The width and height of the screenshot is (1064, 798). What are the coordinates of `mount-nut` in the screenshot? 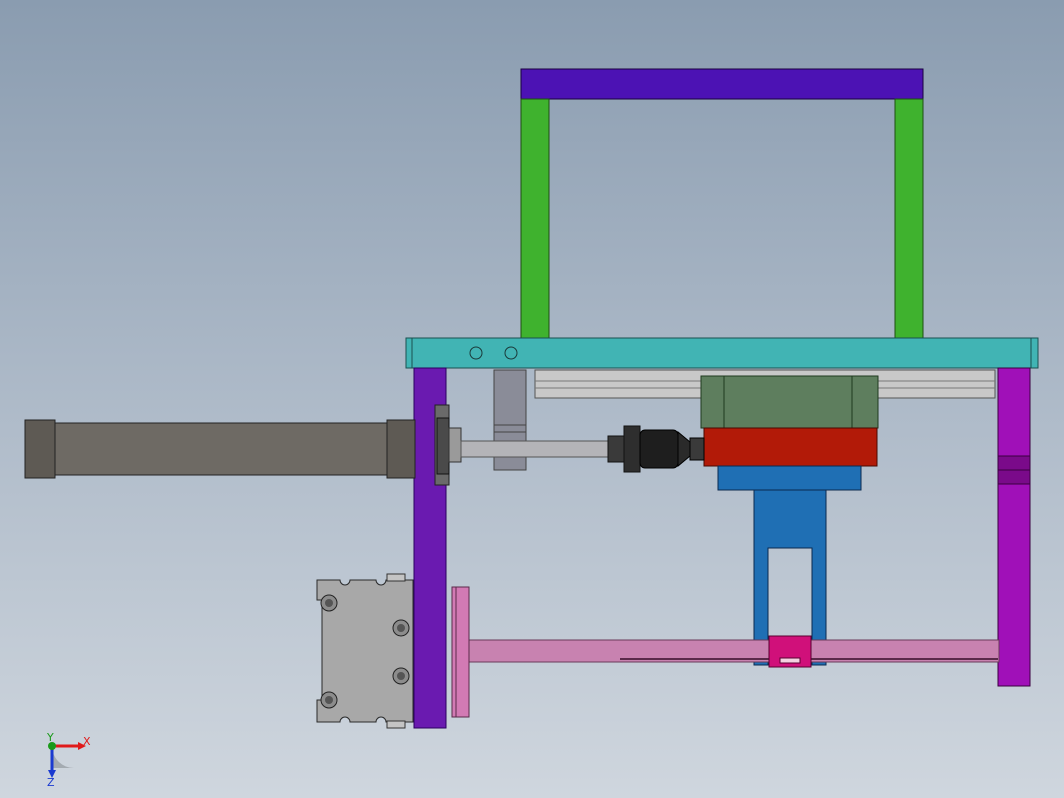 It's located at (443, 446).